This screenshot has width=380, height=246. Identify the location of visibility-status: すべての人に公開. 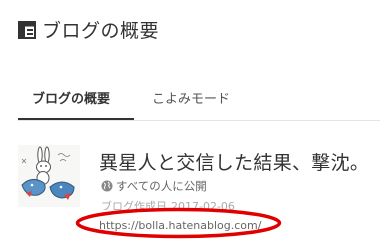
(154, 186).